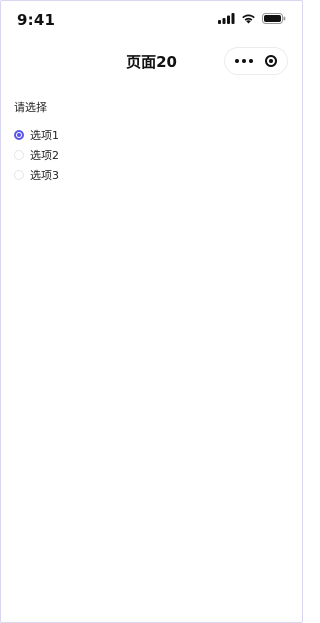 The image size is (320, 623). I want to click on radio-option-1: 选项1, so click(151, 135).